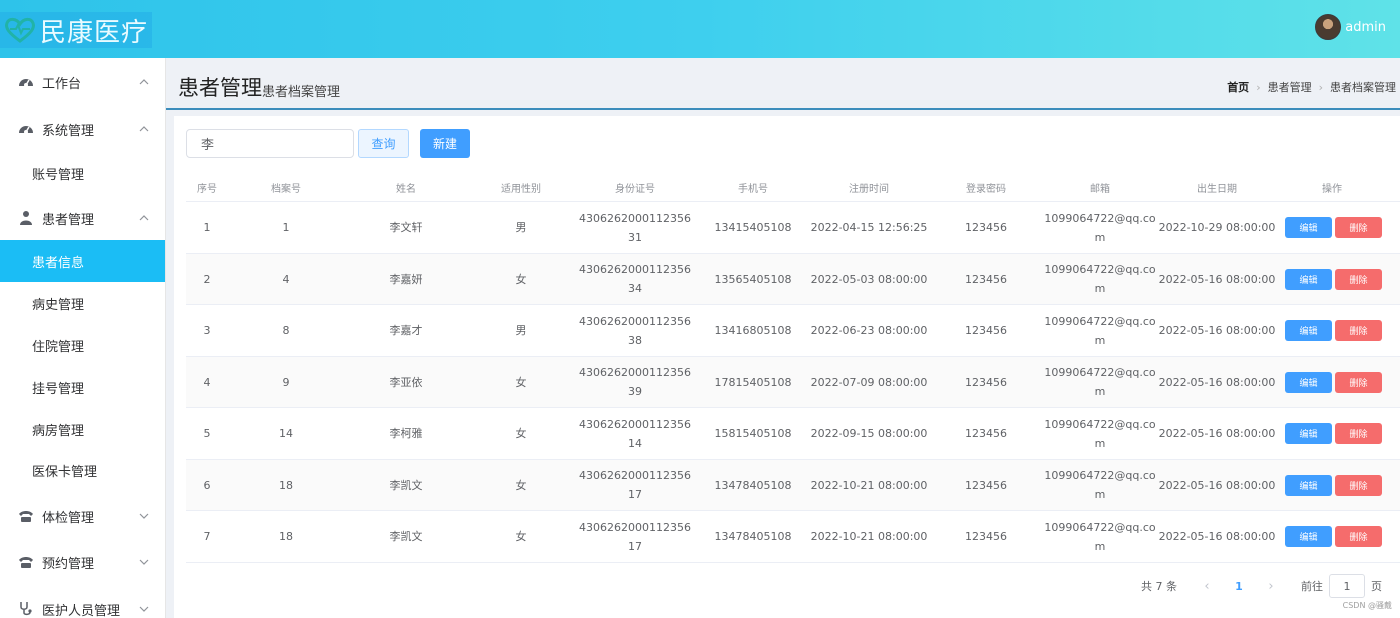 The width and height of the screenshot is (1400, 618). Describe the element at coordinates (406, 536) in the screenshot. I see `table-cell-name: 李凯文` at that location.